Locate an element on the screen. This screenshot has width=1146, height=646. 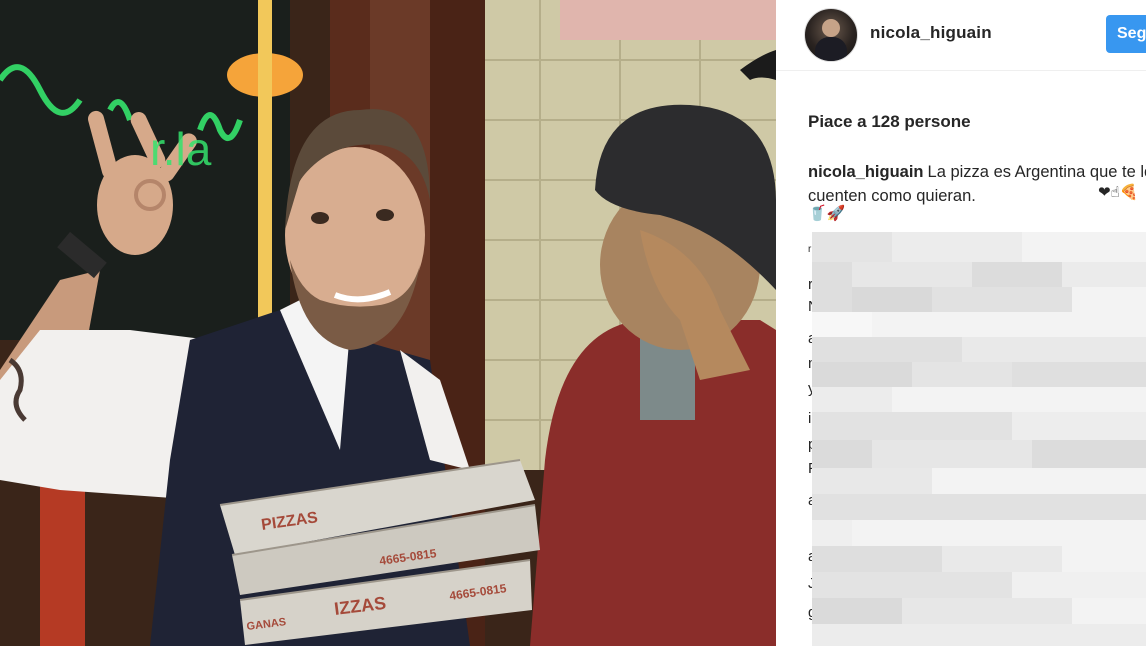
avatar is located at coordinates (831, 35).